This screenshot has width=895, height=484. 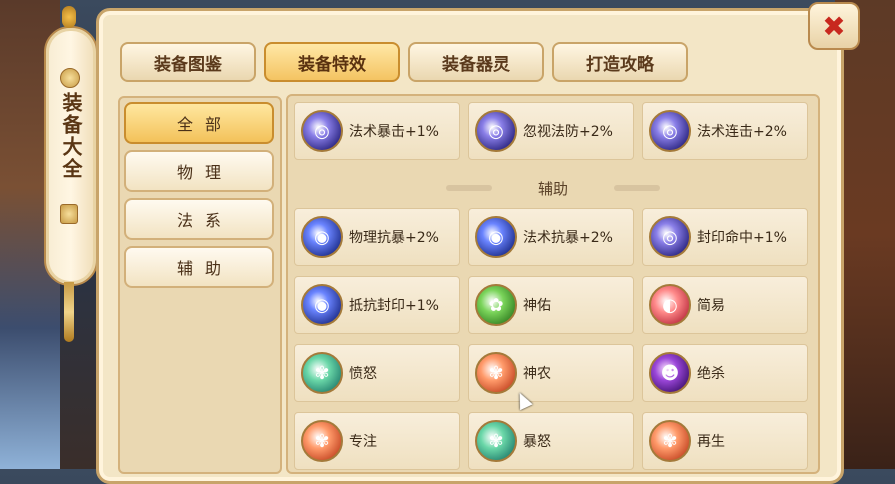 What do you see at coordinates (204, 220) in the screenshot?
I see `category-label: 法系` at bounding box center [204, 220].